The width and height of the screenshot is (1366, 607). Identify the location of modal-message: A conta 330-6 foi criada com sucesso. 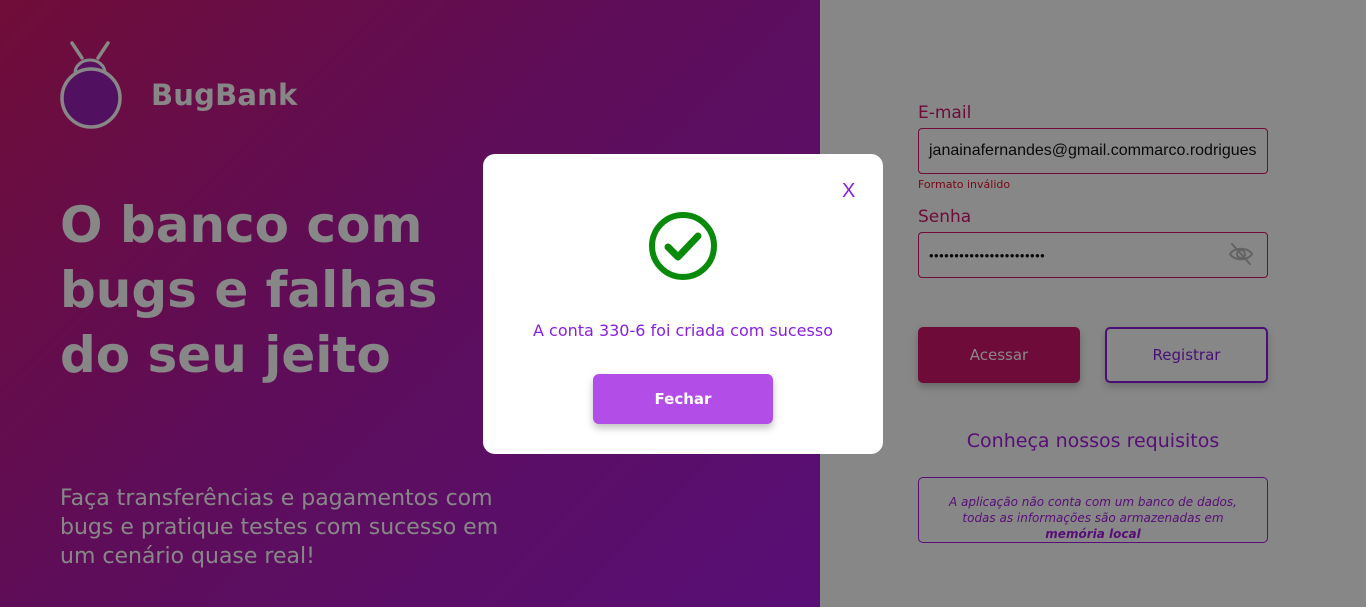
(683, 330).